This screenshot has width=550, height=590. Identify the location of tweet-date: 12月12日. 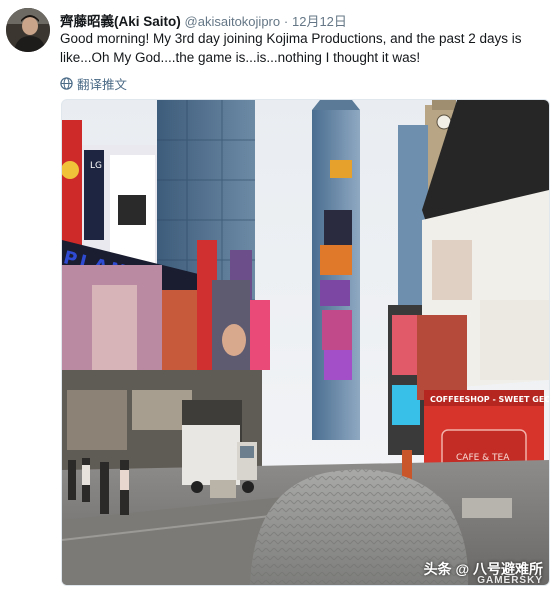
(319, 21).